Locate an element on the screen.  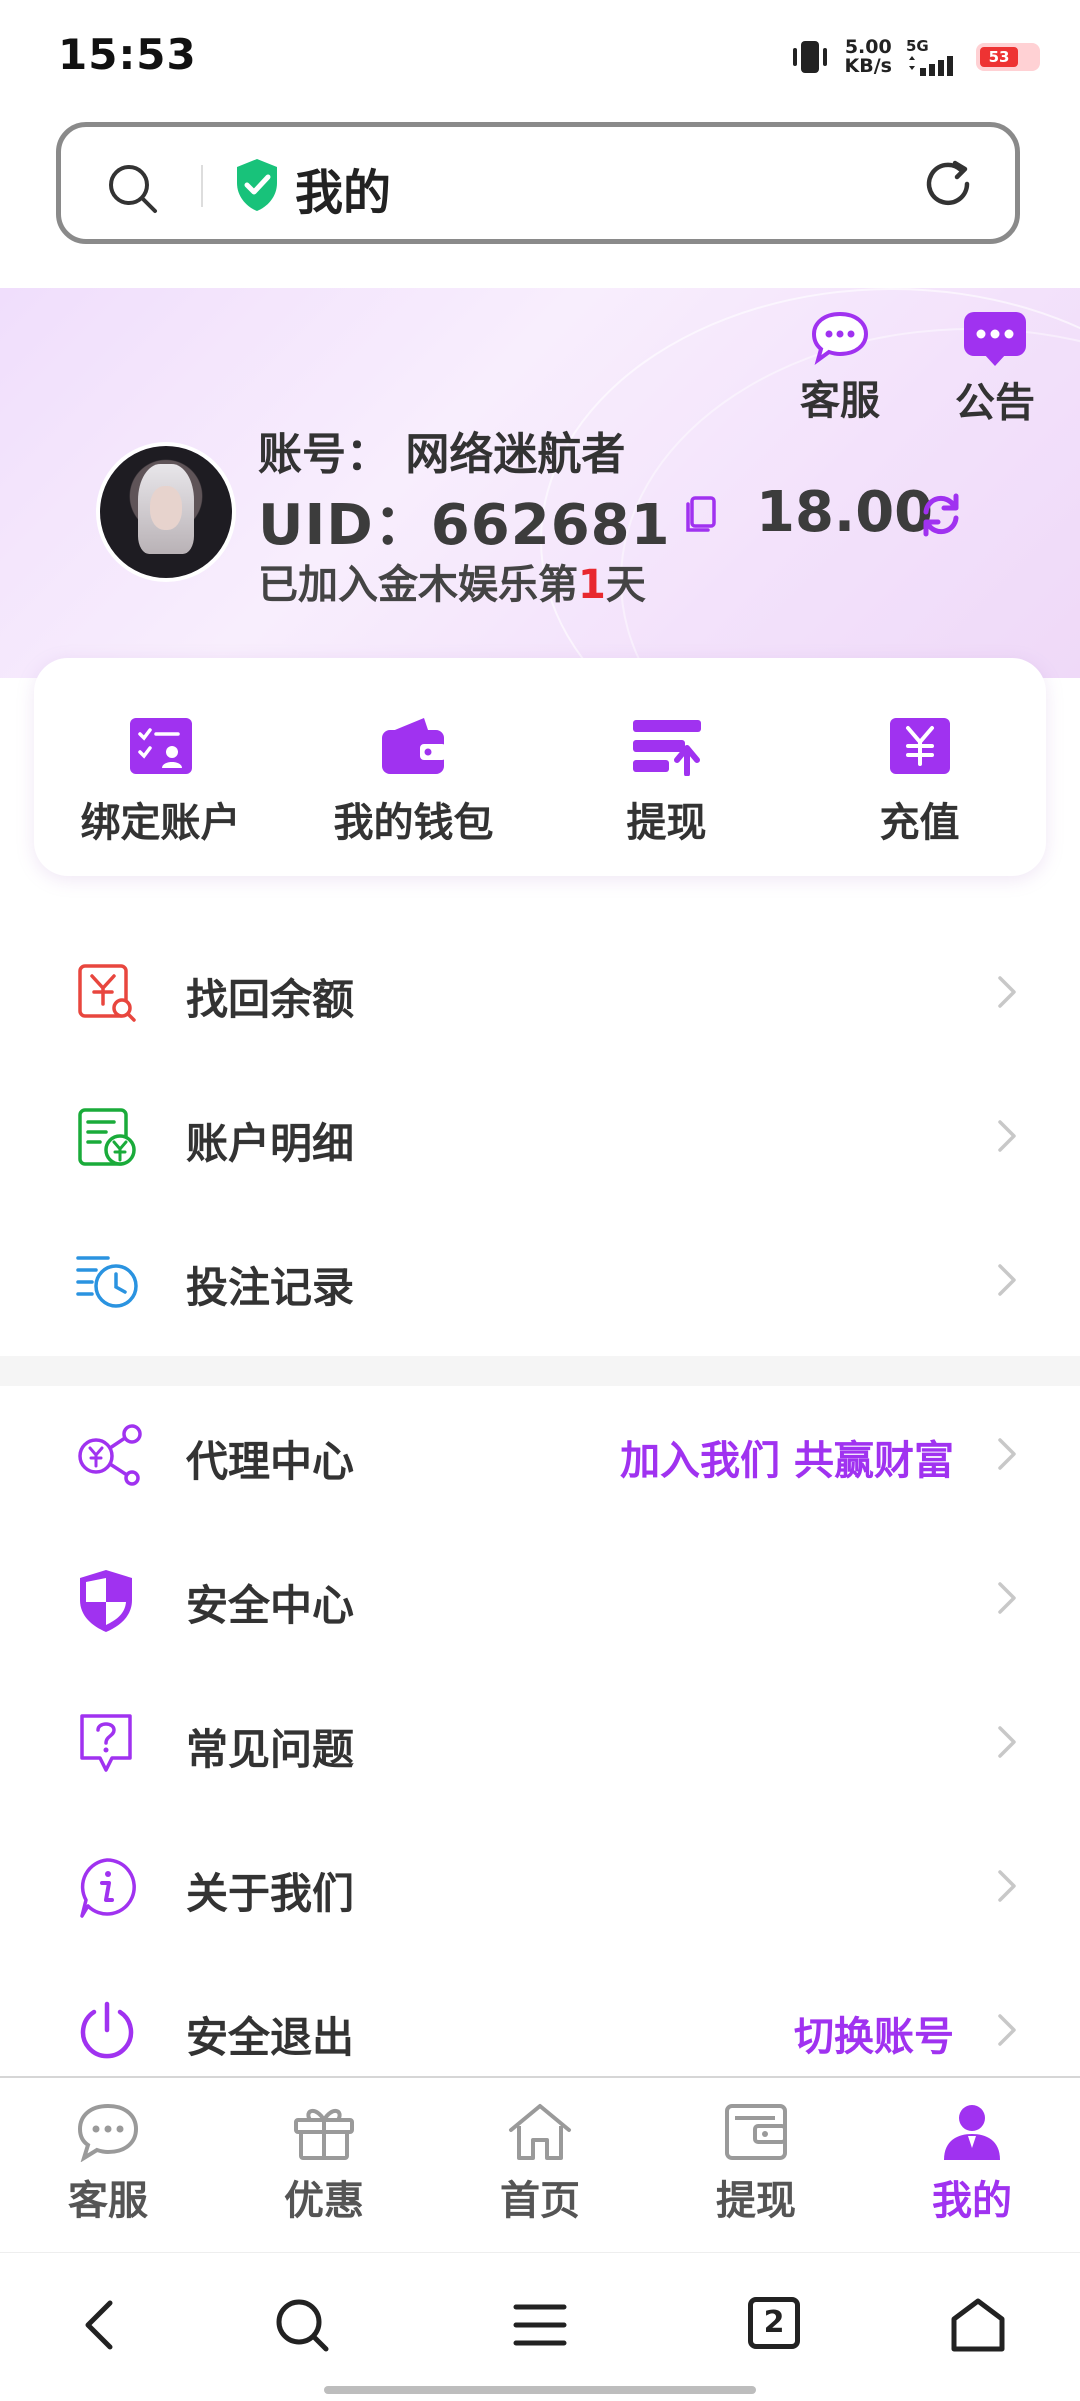
tab-mine: 我的 is located at coordinates (972, 2166).